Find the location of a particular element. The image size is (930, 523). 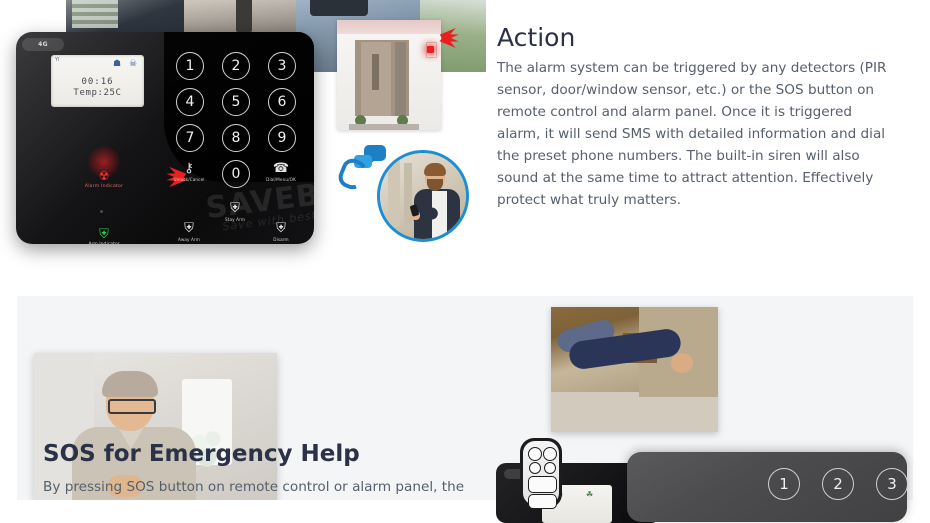

arm-indicator: ⛨ Arm Indicator is located at coordinates (104, 236).